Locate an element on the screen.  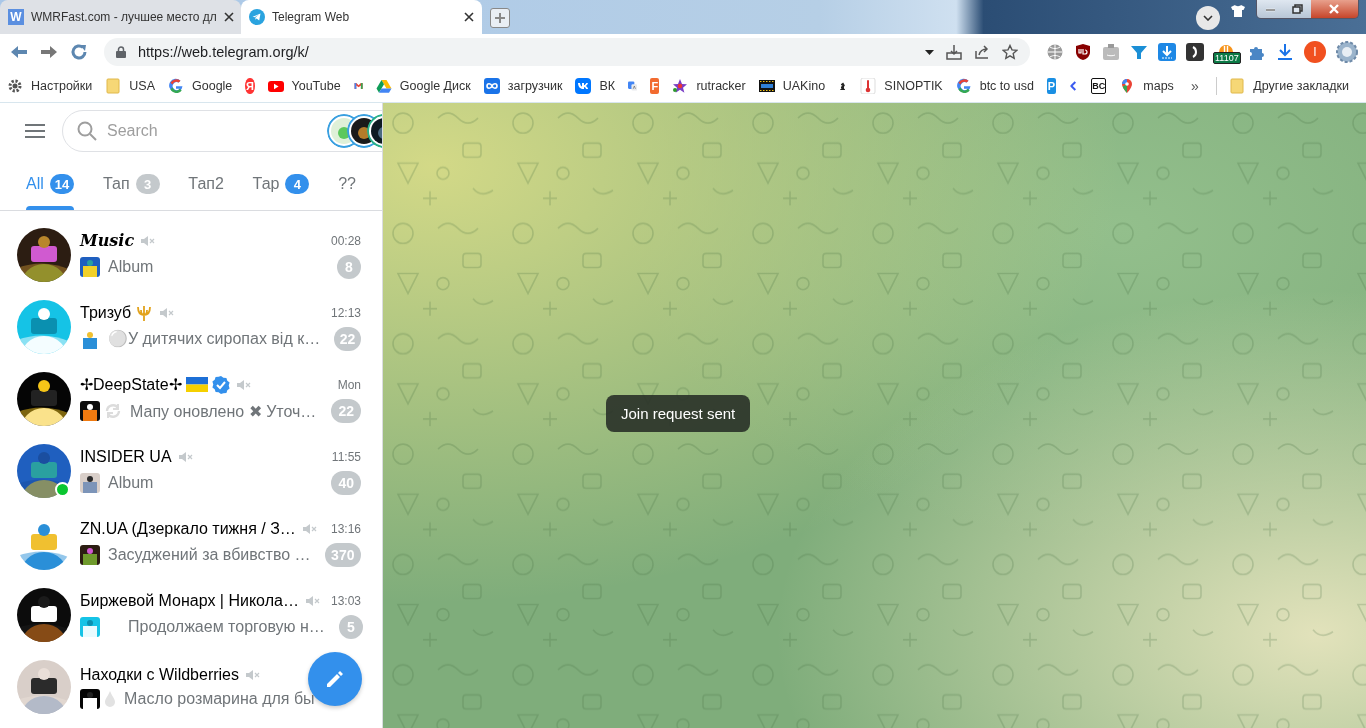
globe-icon is located at coordinates (1055, 52).